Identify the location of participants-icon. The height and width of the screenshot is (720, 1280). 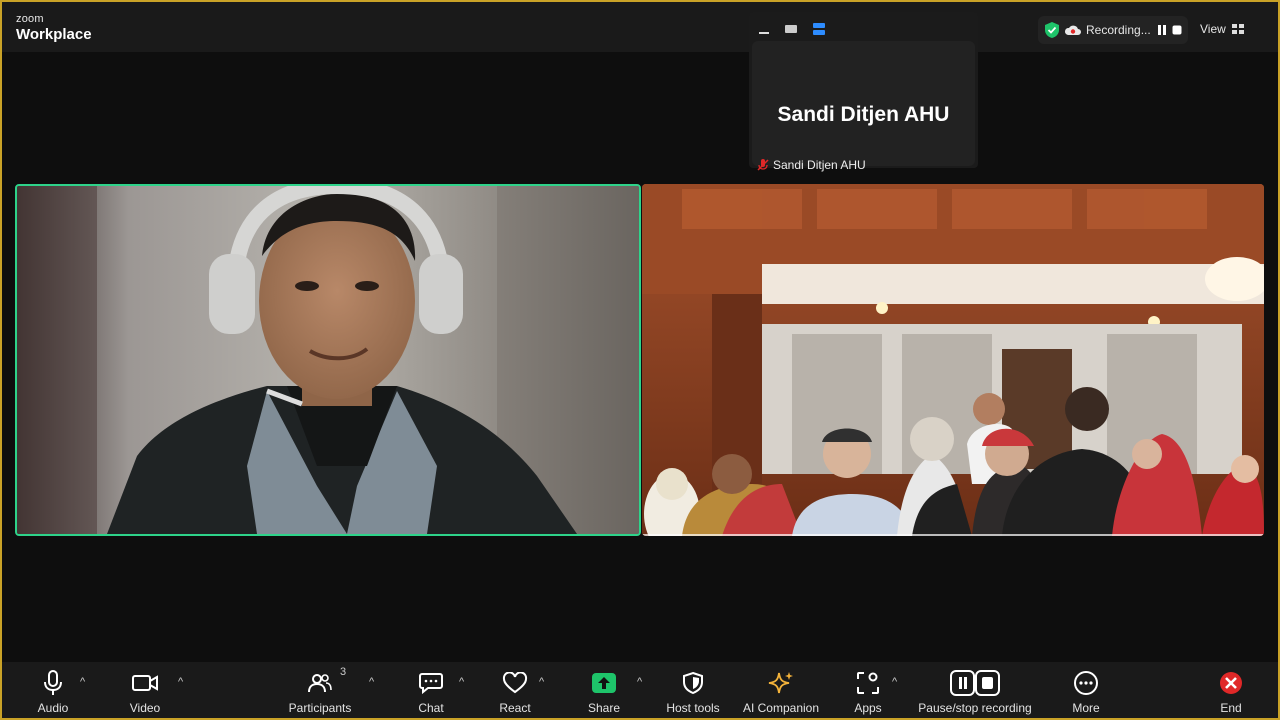
(320, 683).